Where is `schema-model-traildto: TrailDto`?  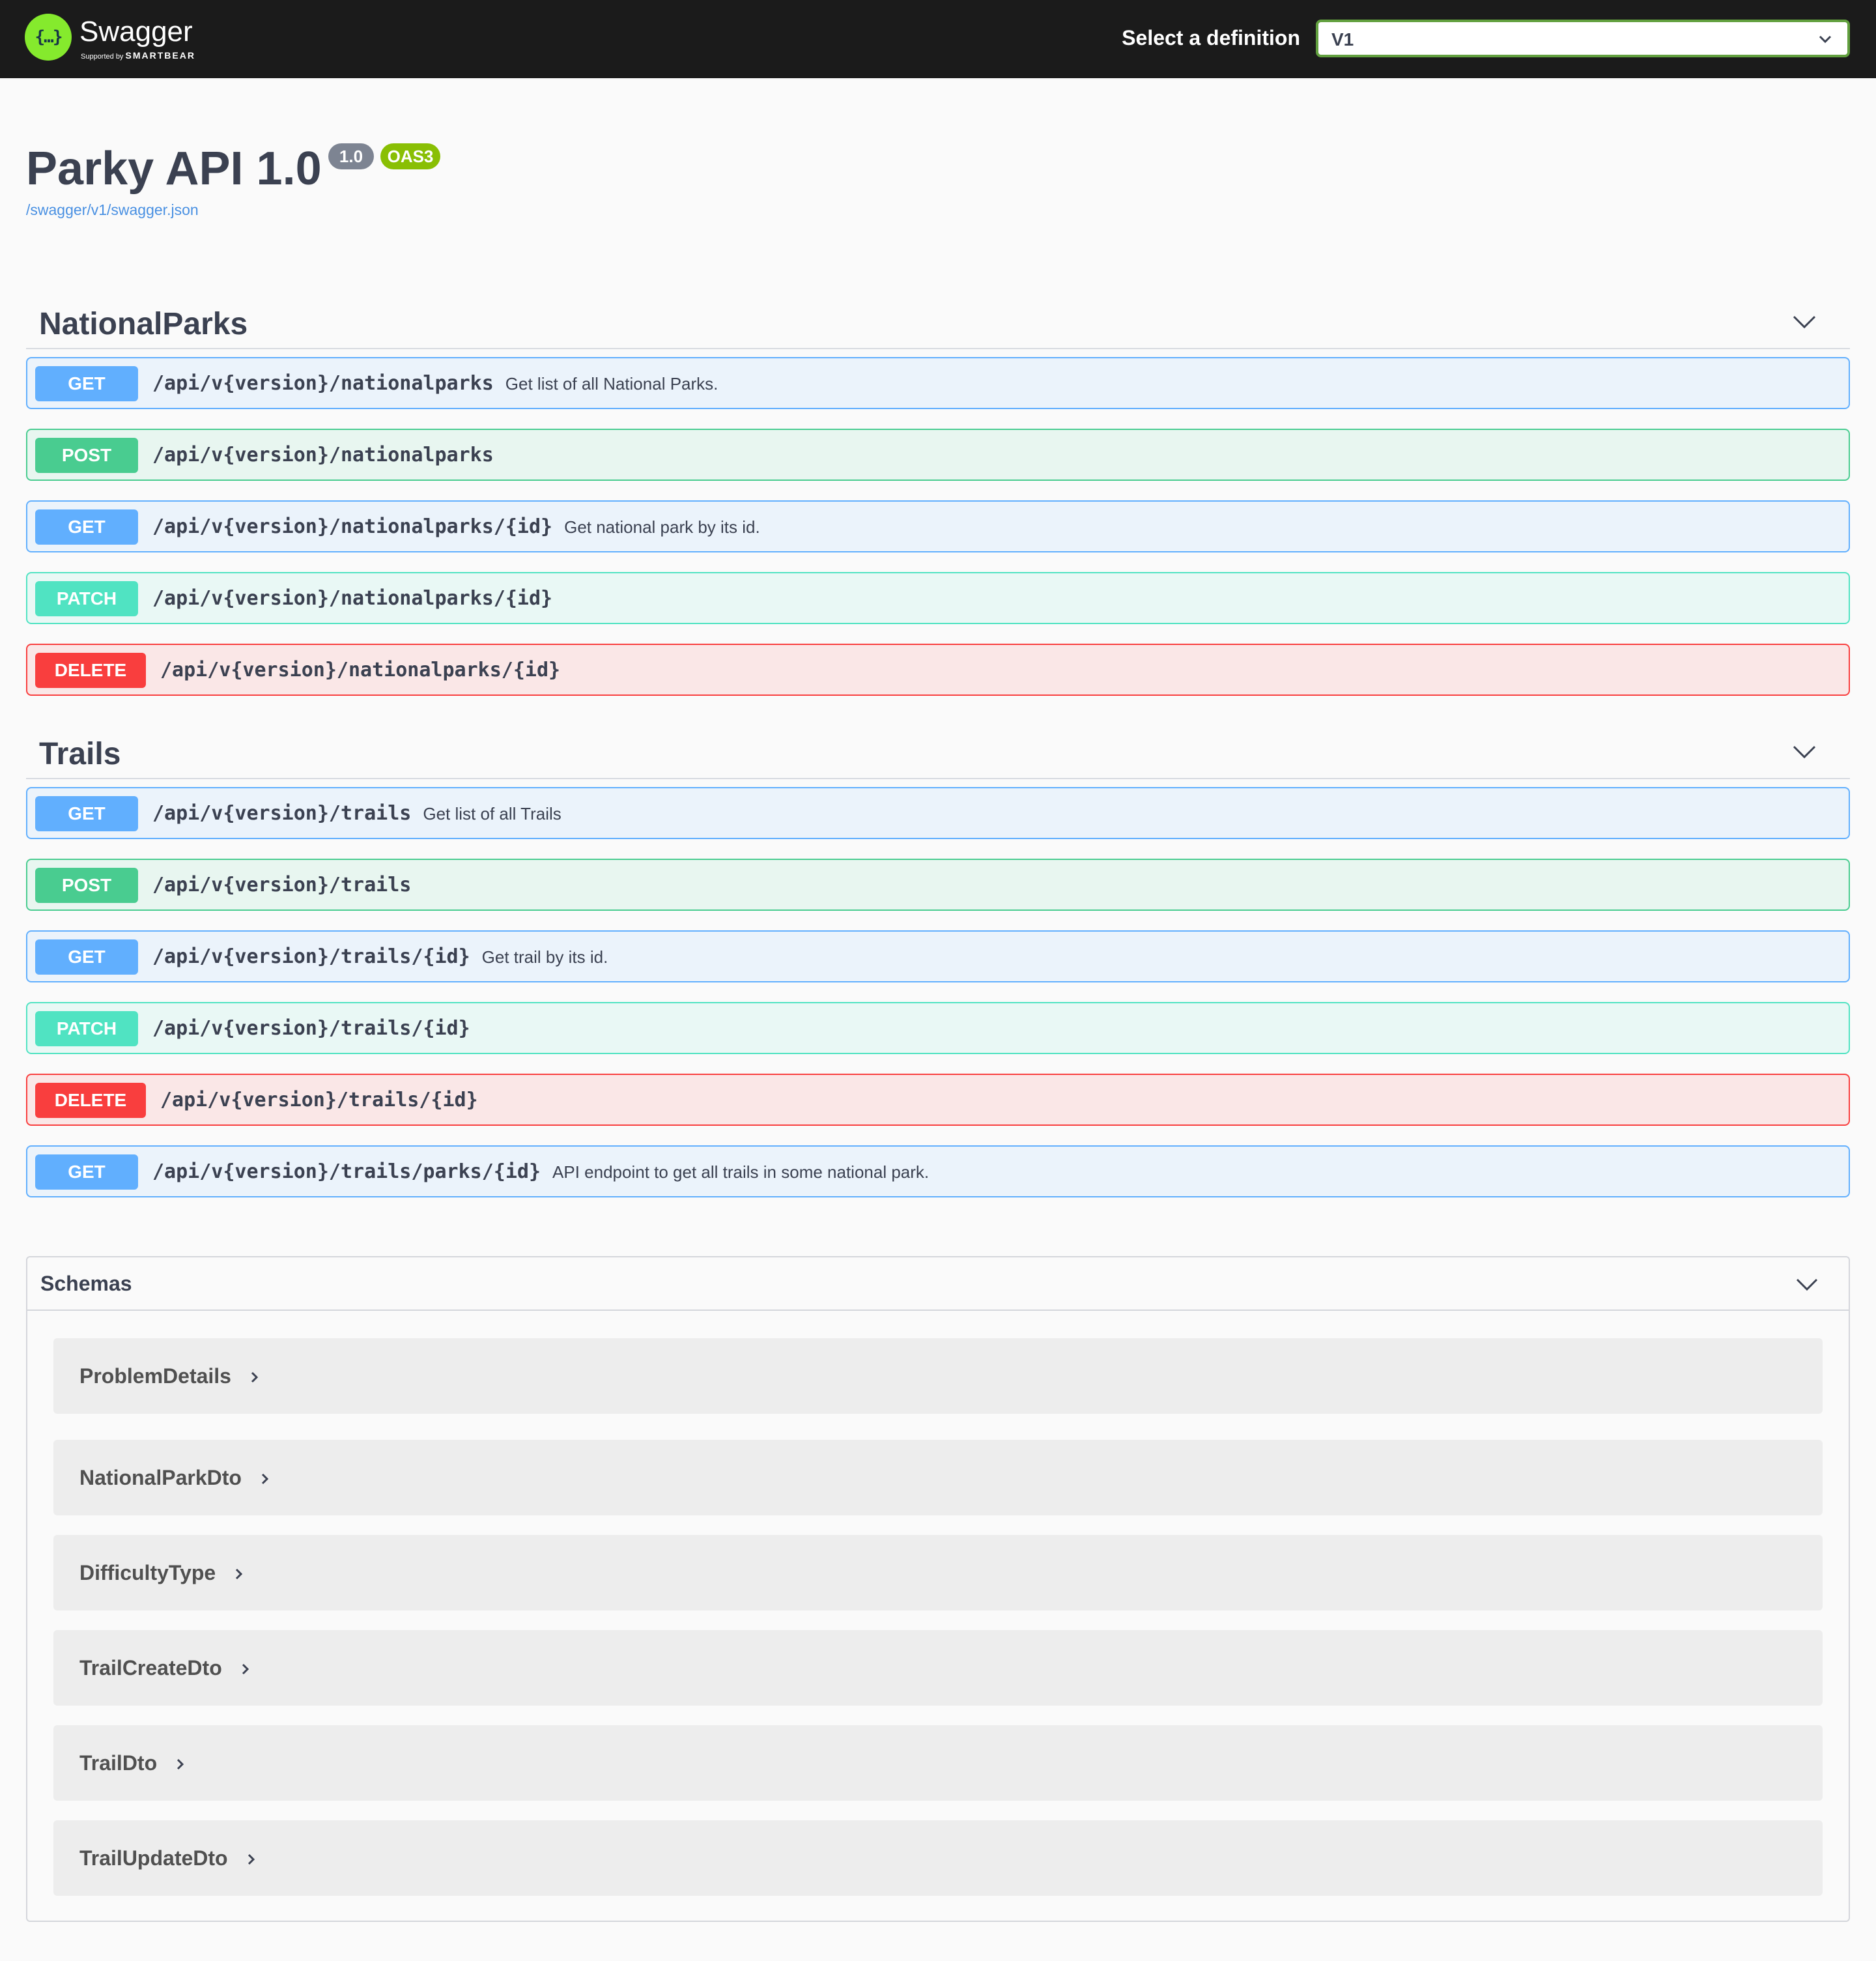
schema-model-traildto: TrailDto is located at coordinates (938, 1763).